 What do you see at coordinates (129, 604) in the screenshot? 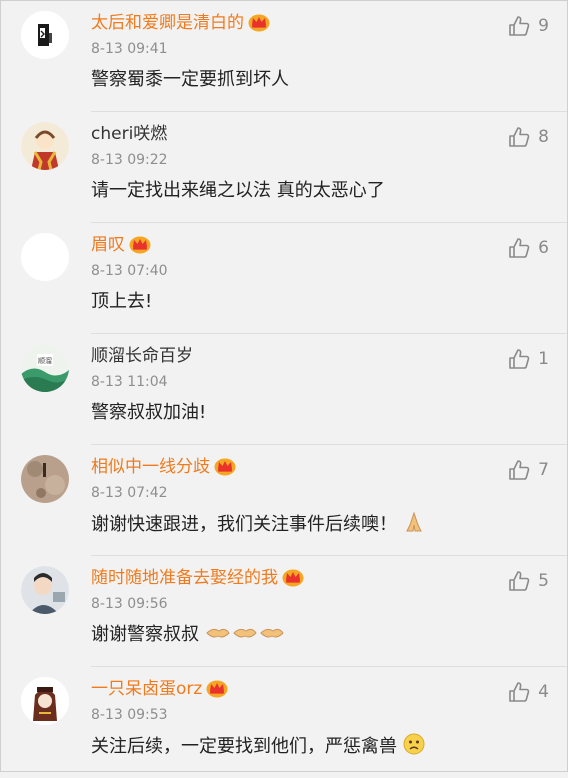
I see `comment-time: 8-13 09:56` at bounding box center [129, 604].